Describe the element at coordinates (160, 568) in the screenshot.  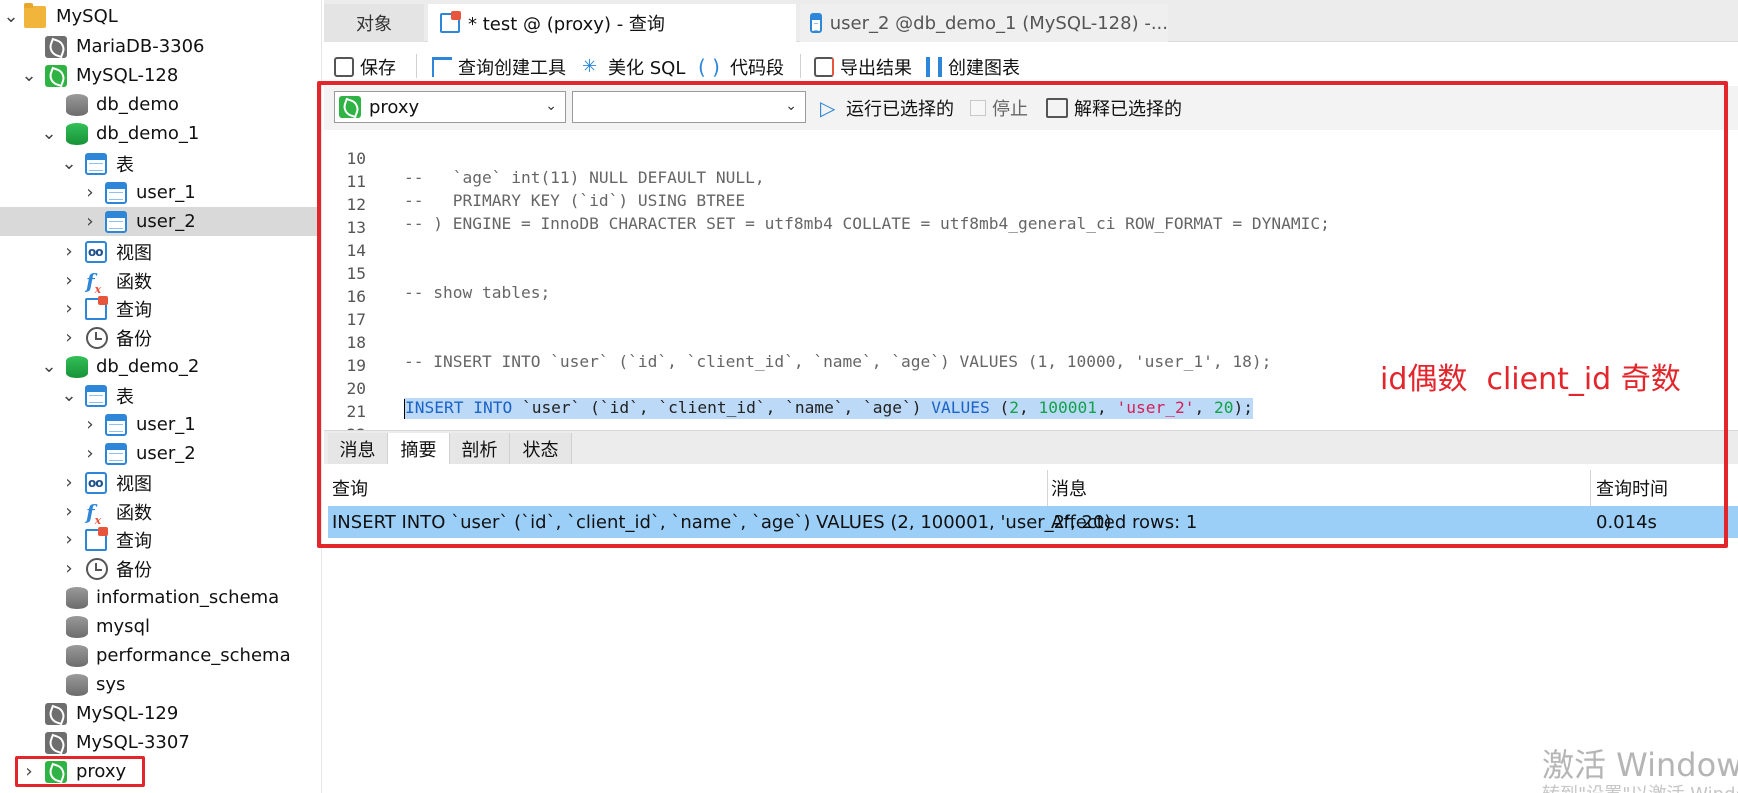
I see `tree-item-backups-2: › 备份` at that location.